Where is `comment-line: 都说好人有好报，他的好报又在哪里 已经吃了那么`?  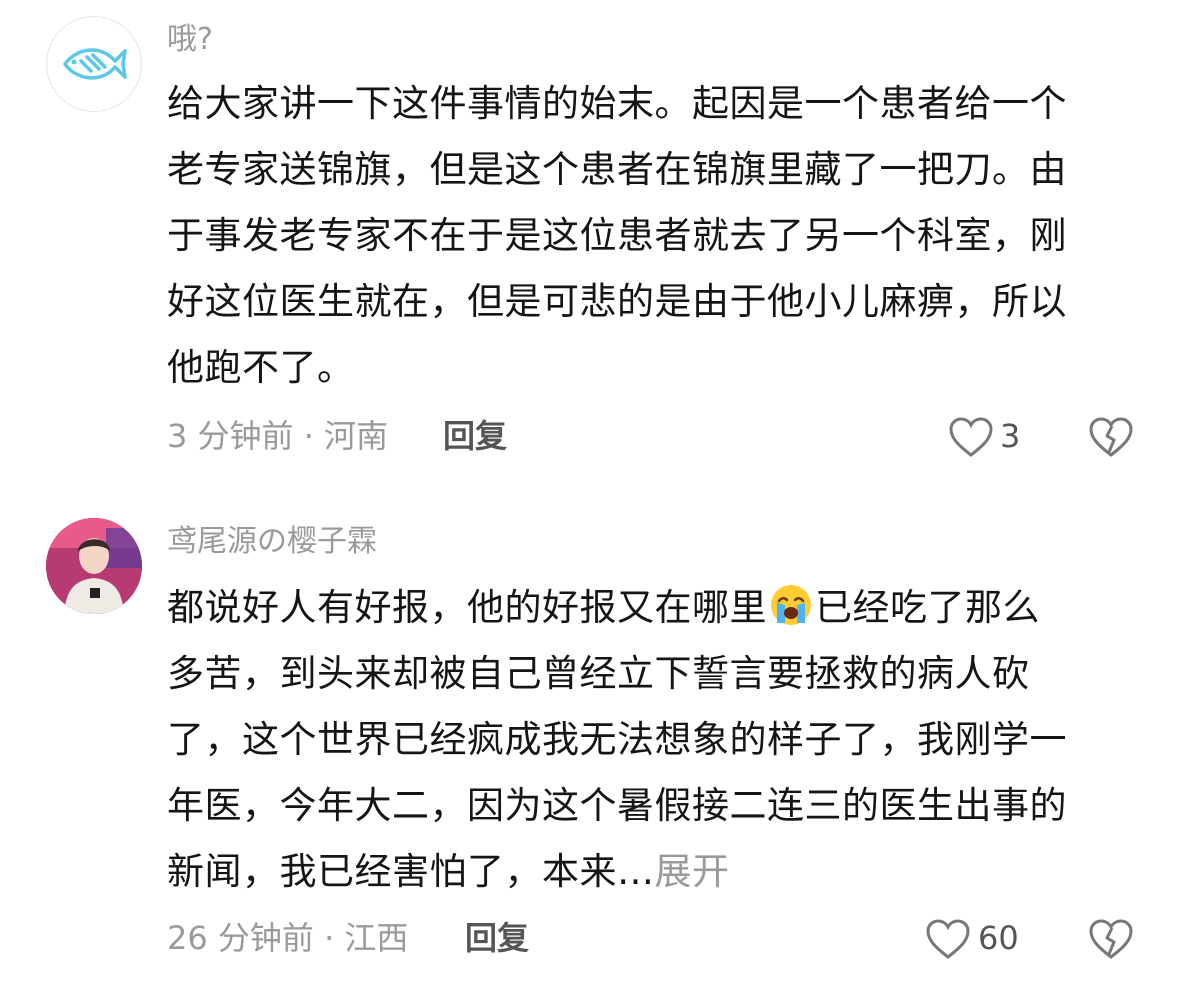
comment-line: 都说好人有好报，他的好报又在哪里 已经吃了那么 is located at coordinates (654, 608).